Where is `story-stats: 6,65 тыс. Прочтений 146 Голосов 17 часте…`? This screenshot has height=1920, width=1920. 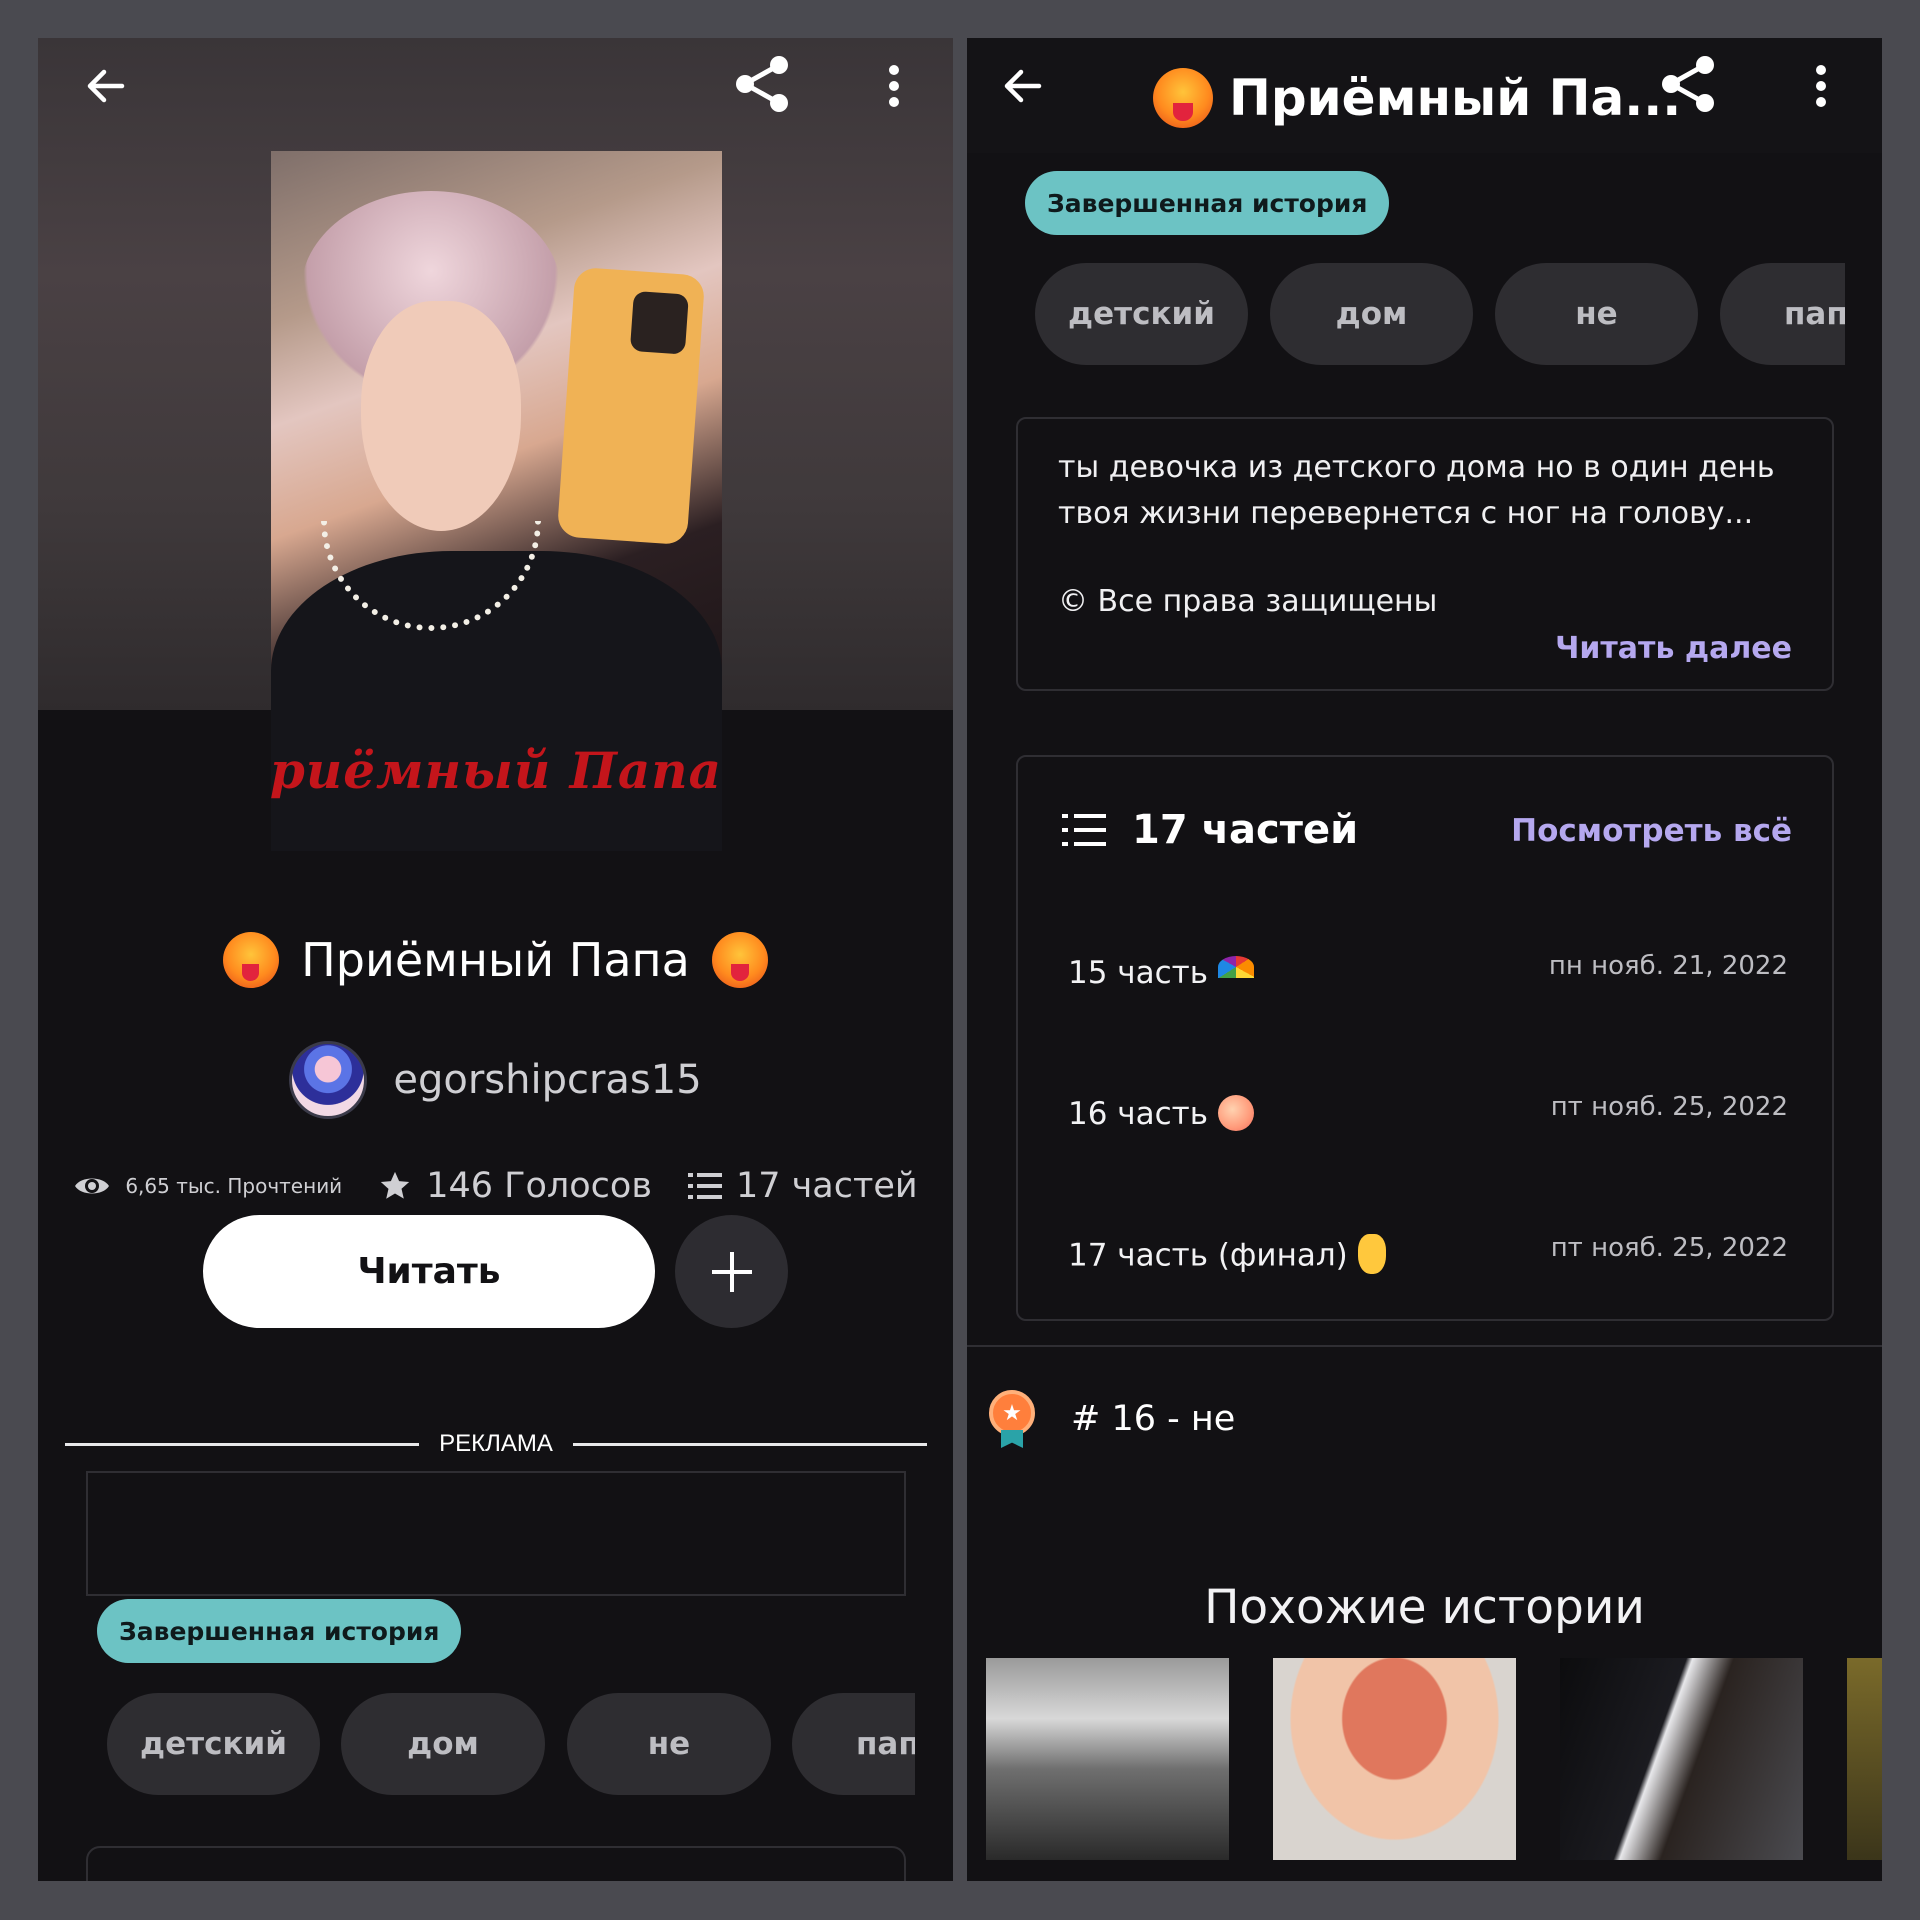 story-stats: 6,65 тыс. Прочтений 146 Голосов 17 часте… is located at coordinates (495, 1186).